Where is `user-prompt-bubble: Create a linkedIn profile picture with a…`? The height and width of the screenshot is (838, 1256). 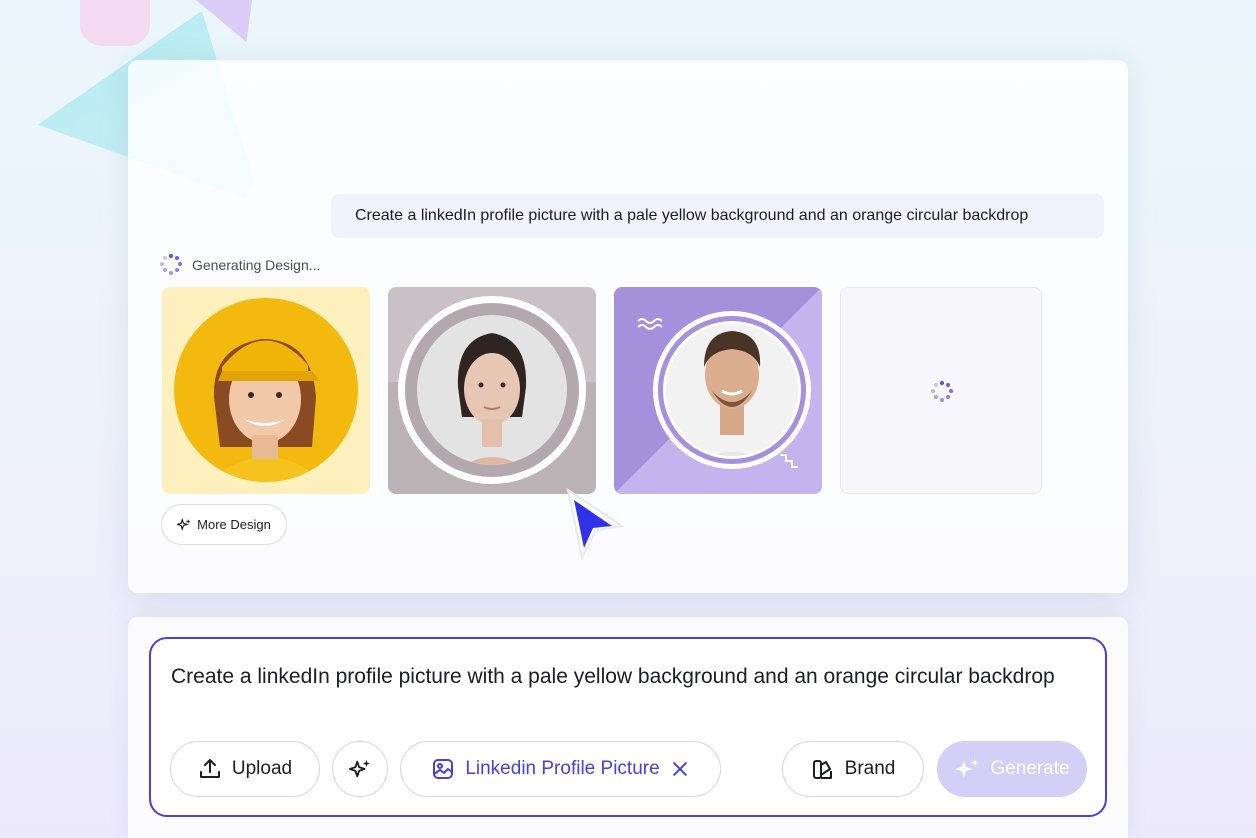
user-prompt-bubble: Create a linkedIn profile picture with a… is located at coordinates (717, 216).